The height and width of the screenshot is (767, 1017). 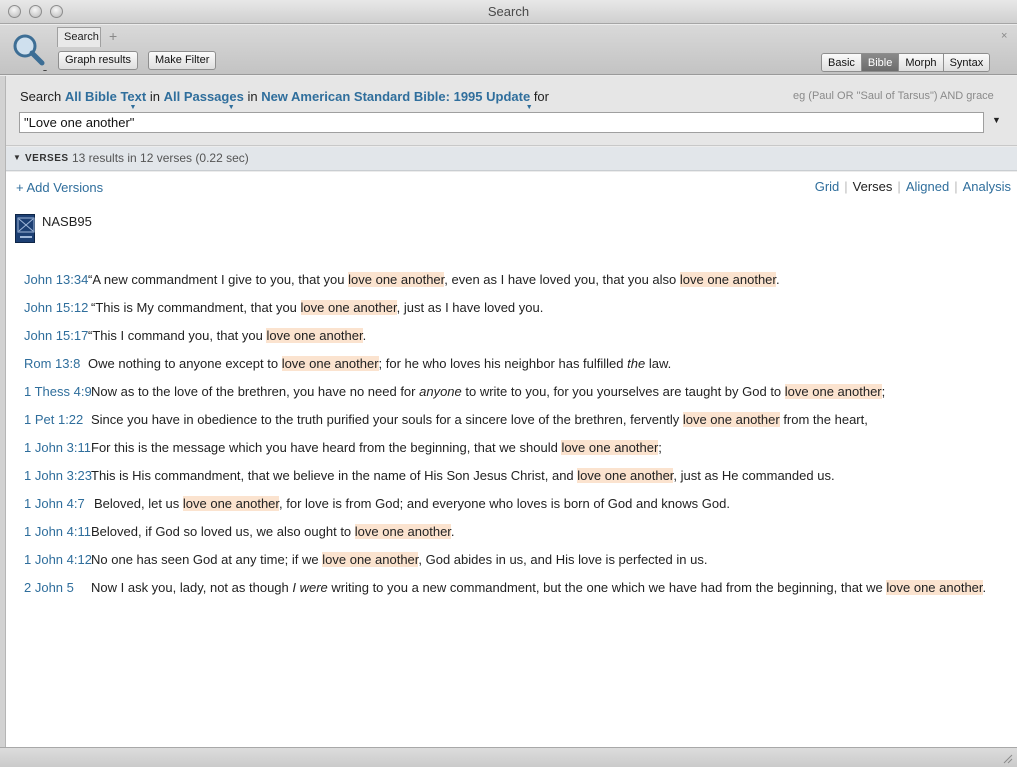 I want to click on verse-reference-link: 1 Pet 1:22, so click(x=53, y=419).